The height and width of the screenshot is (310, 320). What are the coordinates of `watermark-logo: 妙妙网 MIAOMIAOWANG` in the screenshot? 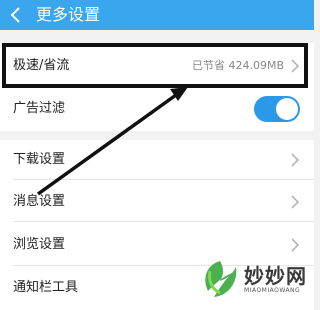 It's located at (256, 279).